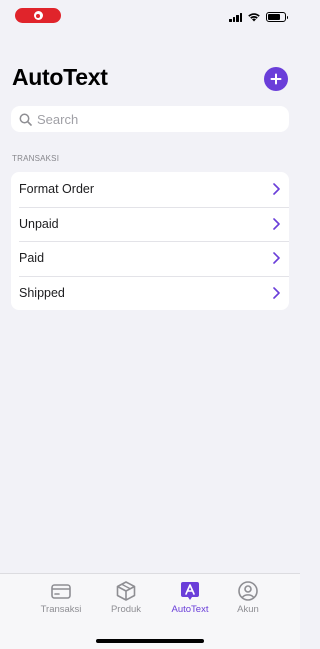 This screenshot has width=320, height=649. Describe the element at coordinates (42, 292) in the screenshot. I see `list-item-label: Shipped` at that location.